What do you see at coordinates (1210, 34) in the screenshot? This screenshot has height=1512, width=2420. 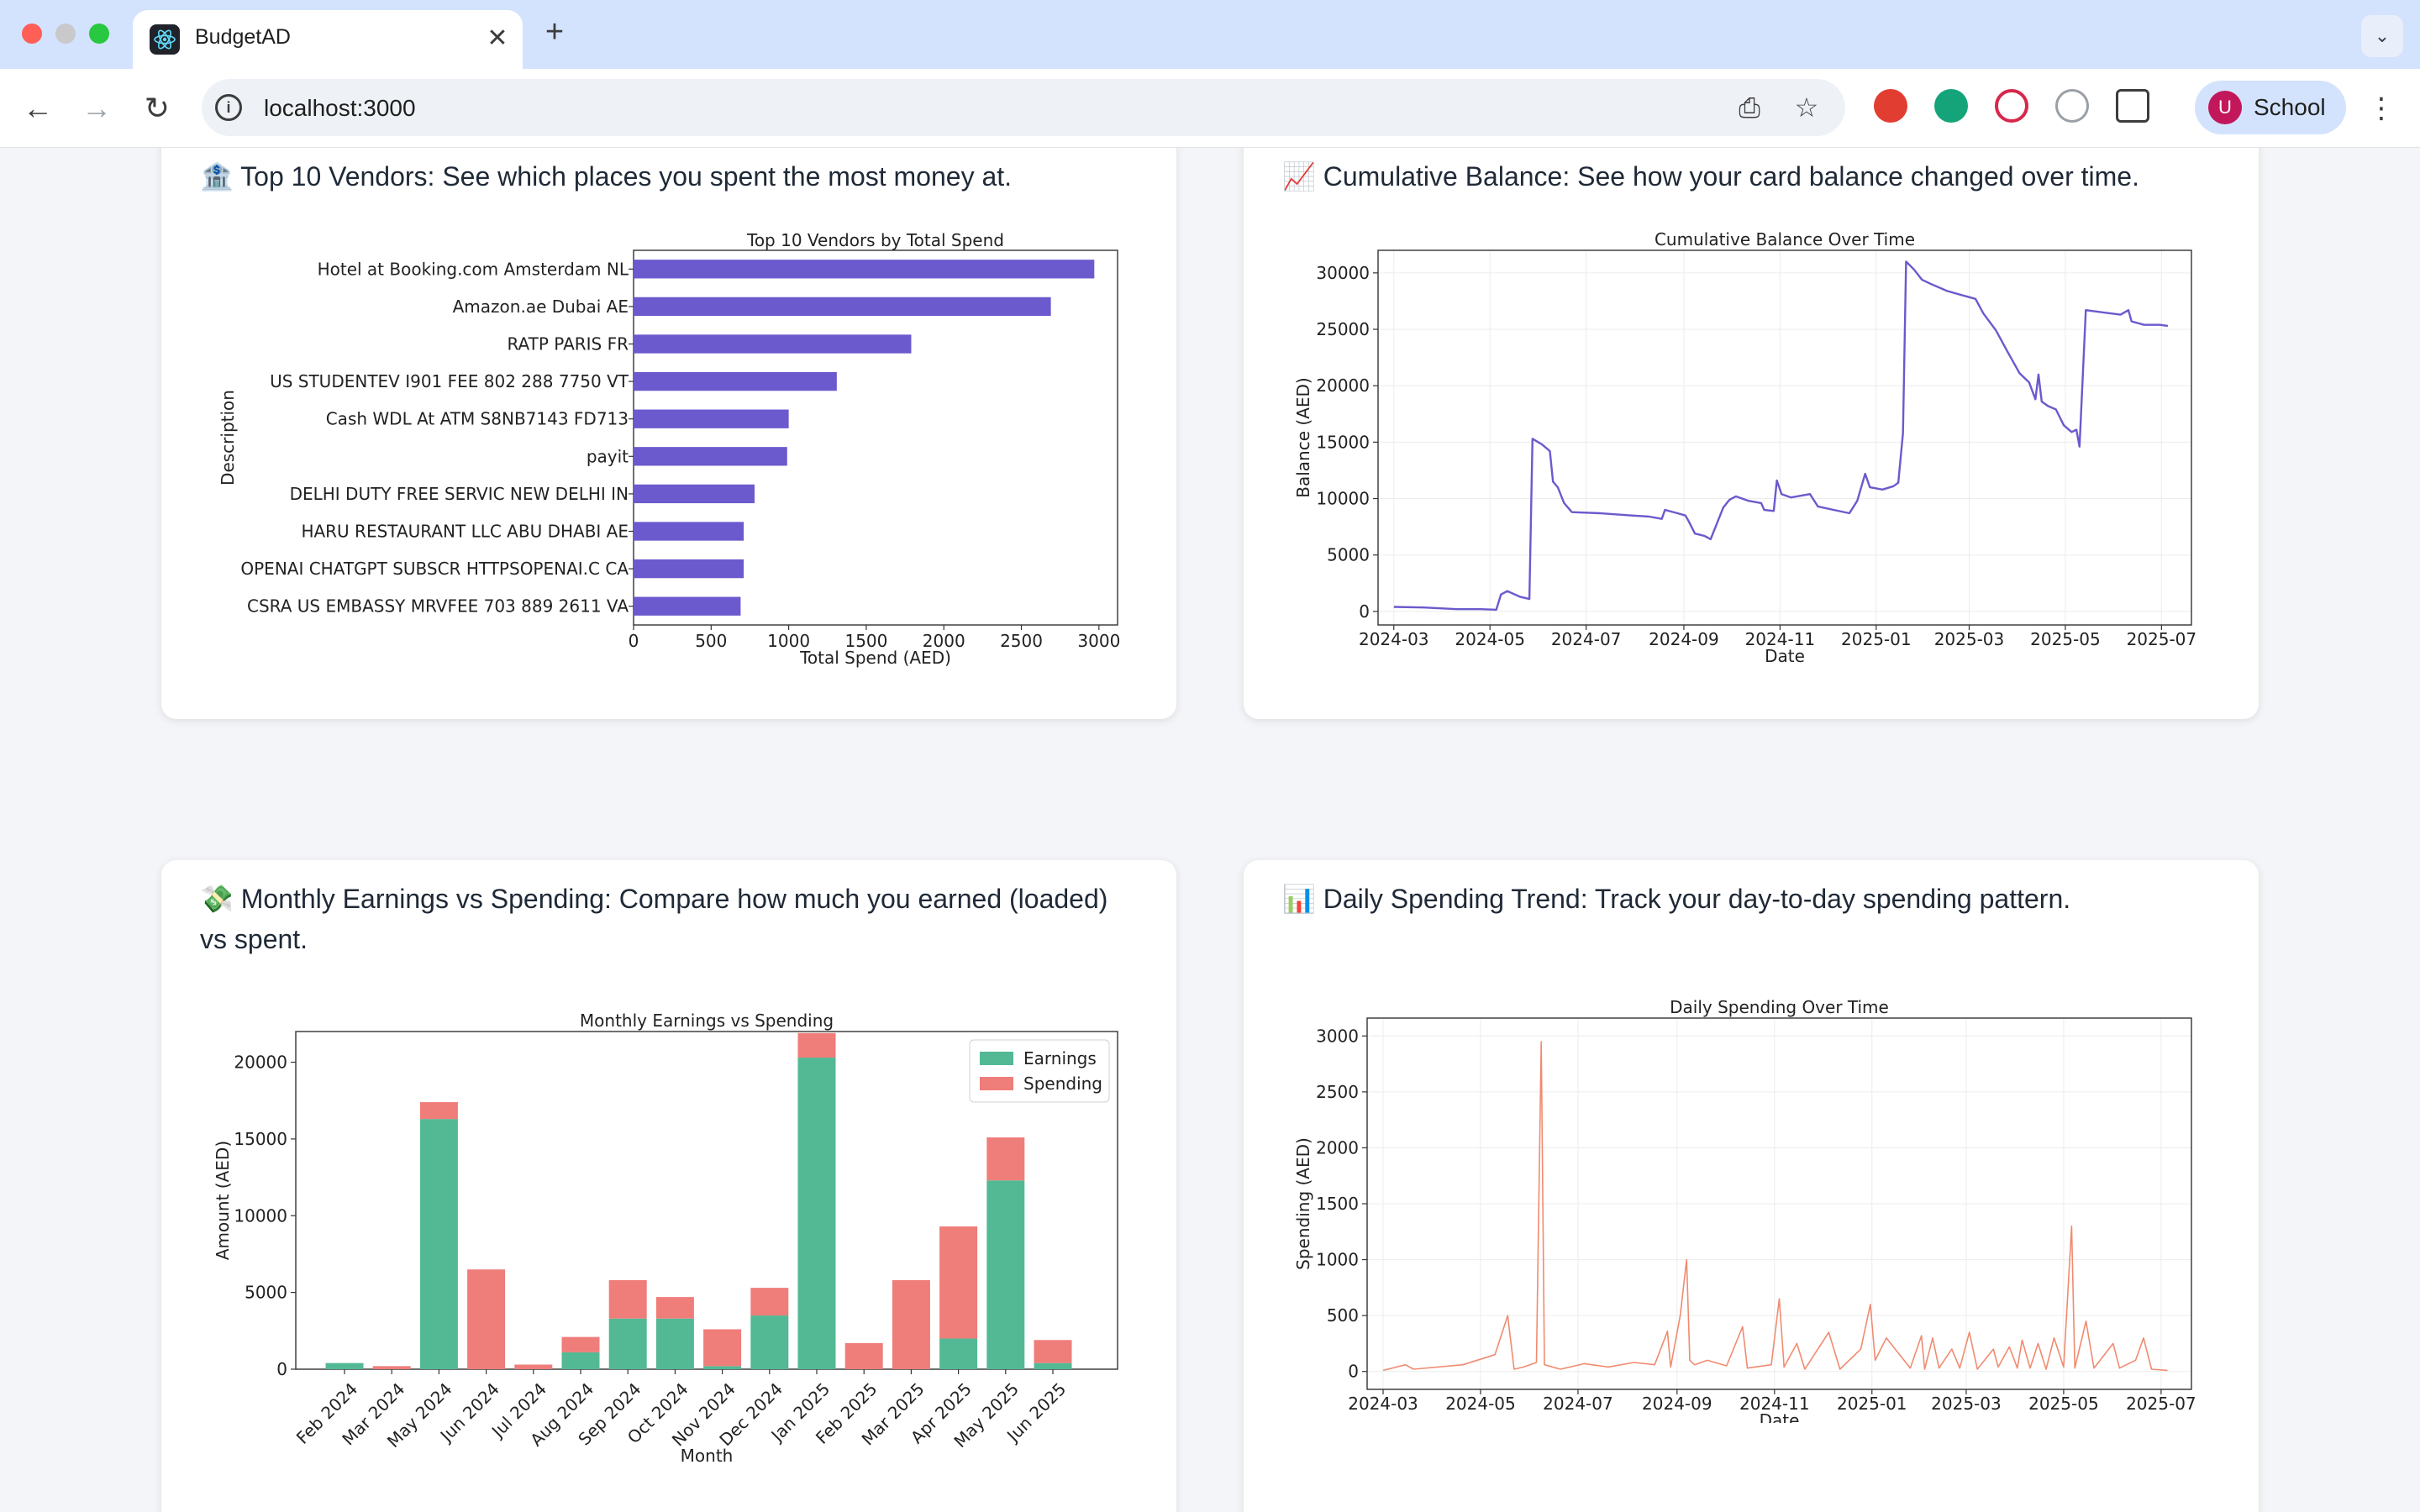 I see `tab-bar: BudgetAD ✕ + ⌄` at bounding box center [1210, 34].